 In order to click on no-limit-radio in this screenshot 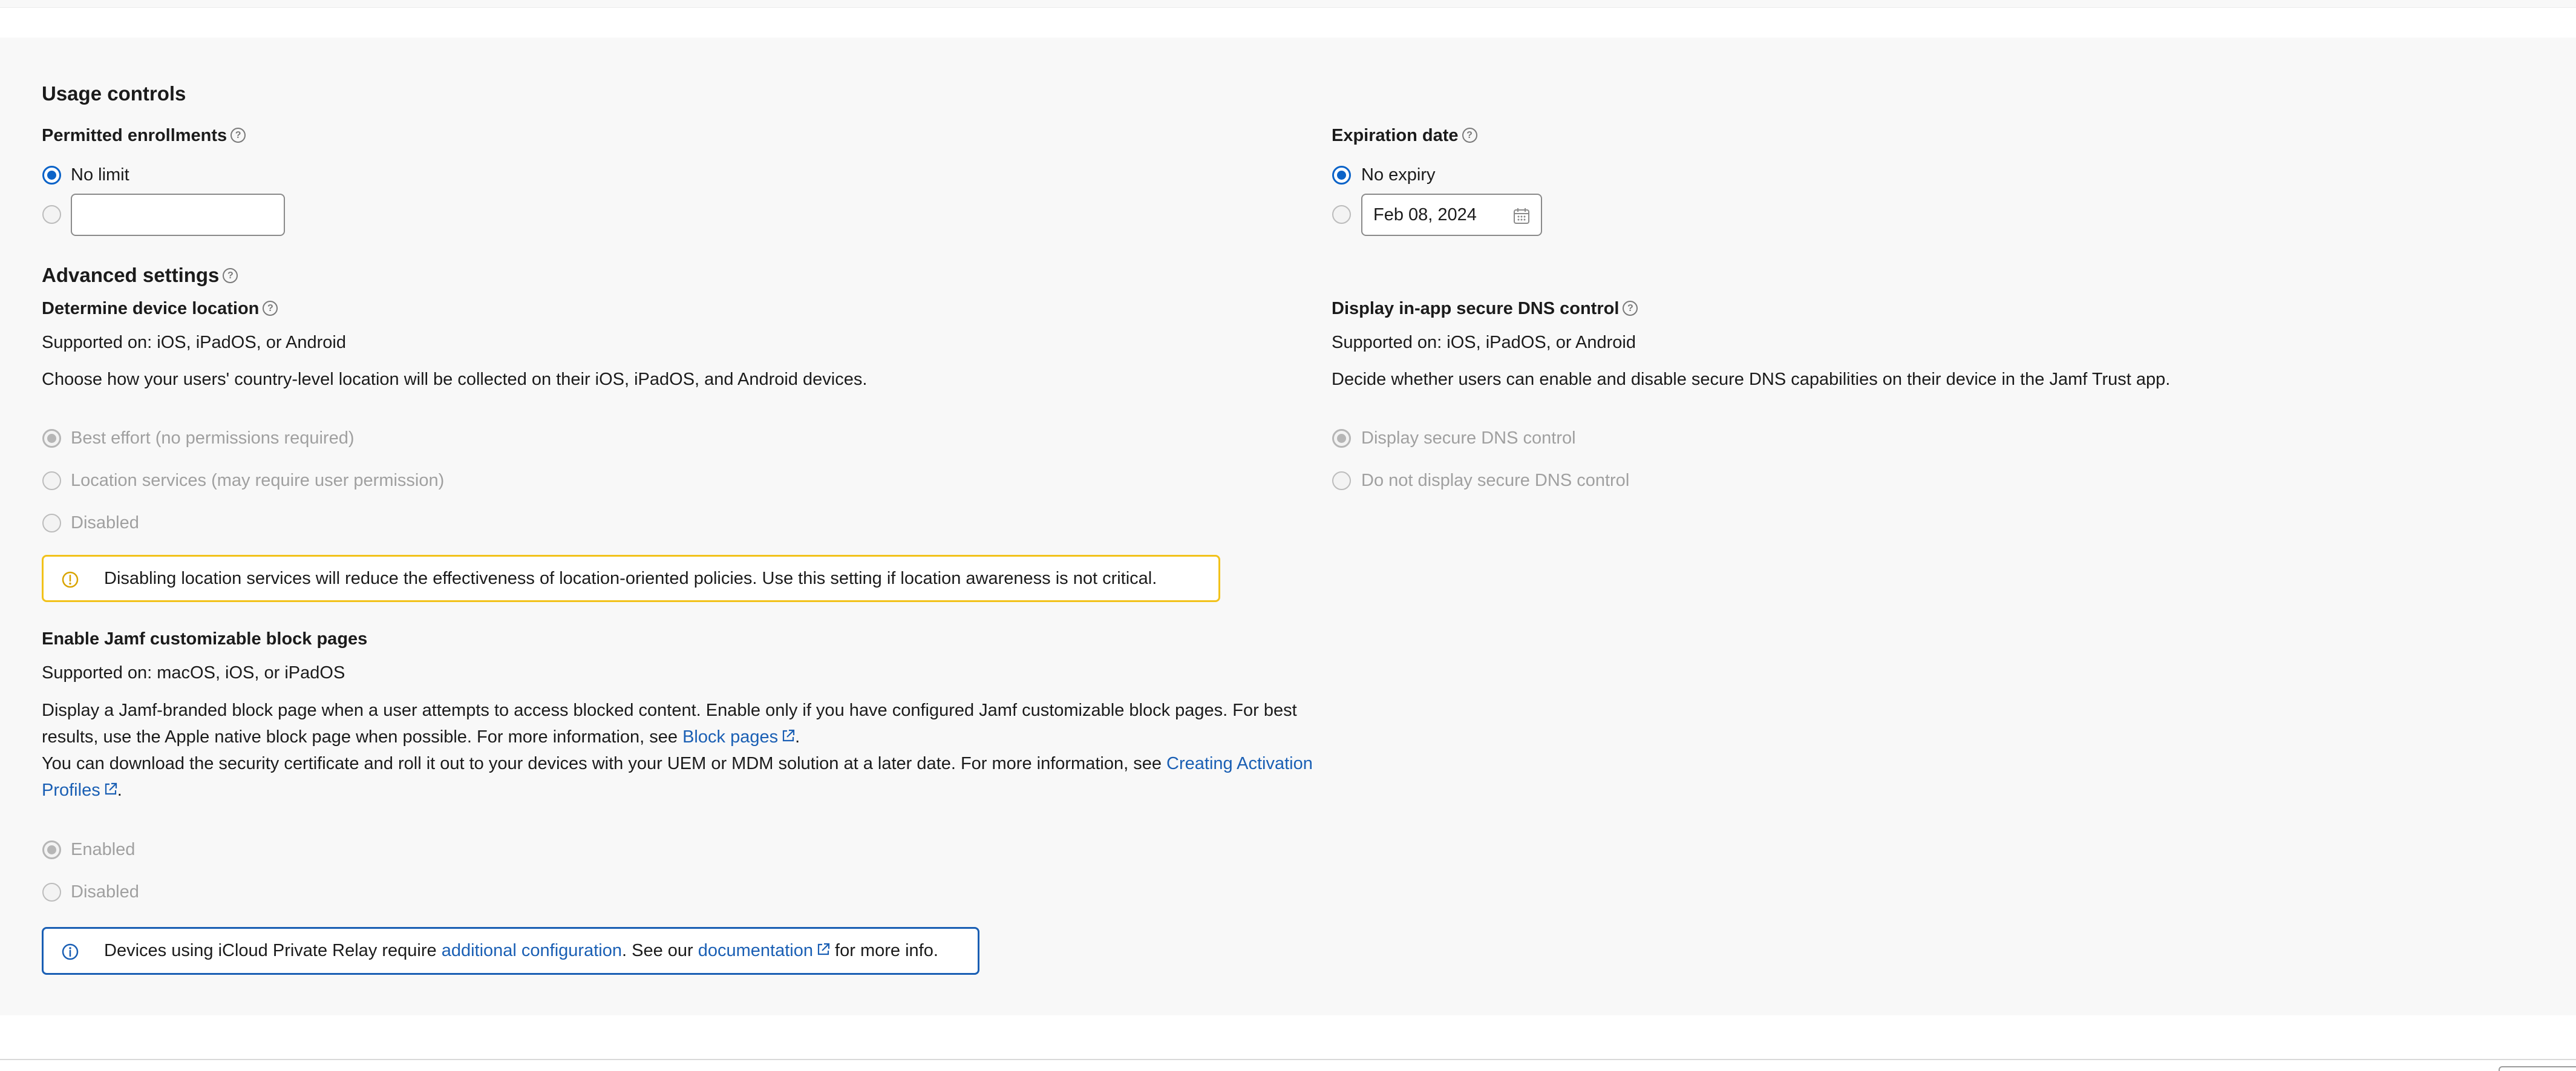, I will do `click(51, 175)`.